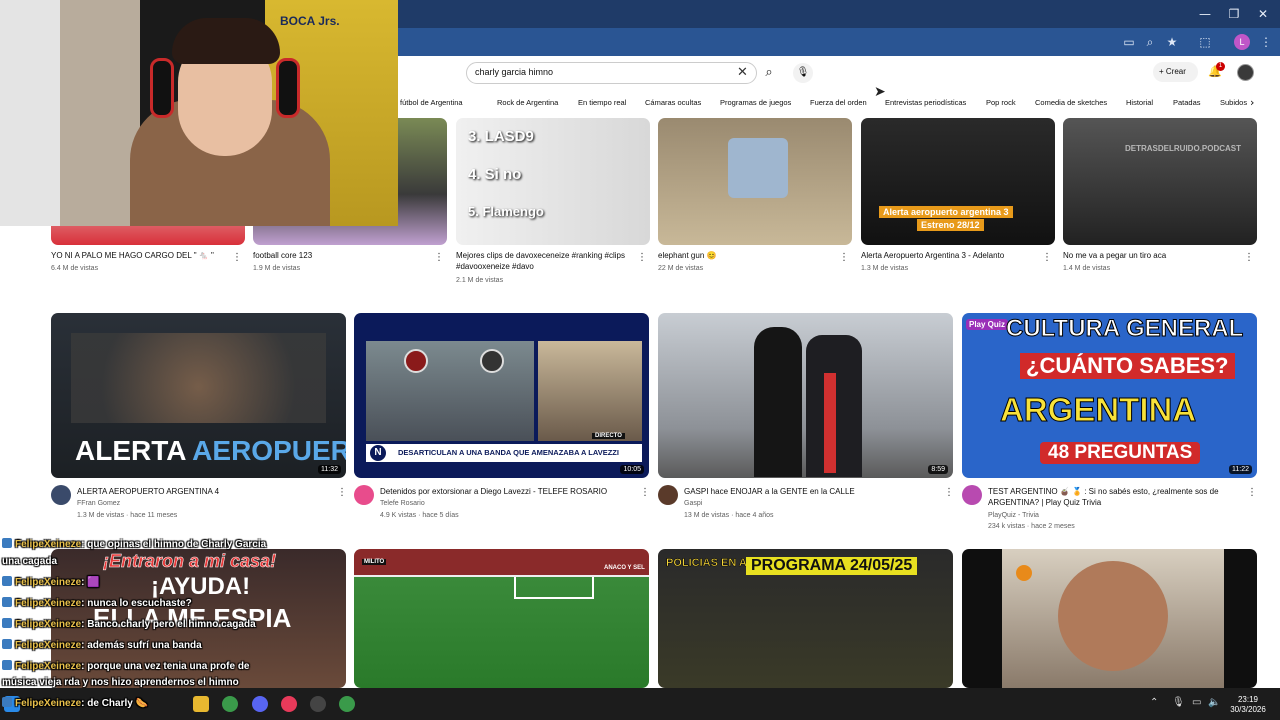 This screenshot has height=720, width=1280. Describe the element at coordinates (98, 504) in the screenshot. I see `channel-name: FFran Gomez` at that location.